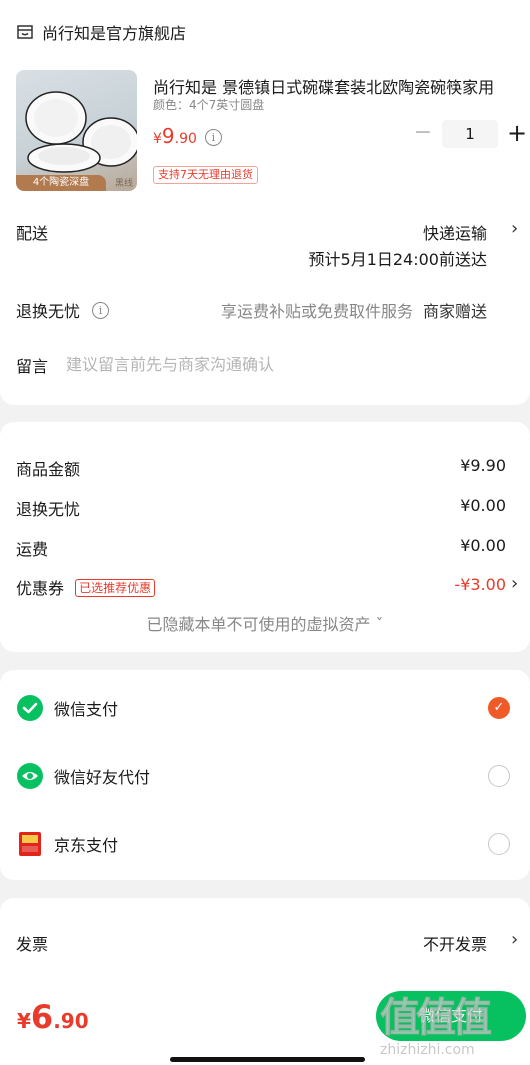  What do you see at coordinates (423, 134) in the screenshot?
I see `decrease-button: −` at bounding box center [423, 134].